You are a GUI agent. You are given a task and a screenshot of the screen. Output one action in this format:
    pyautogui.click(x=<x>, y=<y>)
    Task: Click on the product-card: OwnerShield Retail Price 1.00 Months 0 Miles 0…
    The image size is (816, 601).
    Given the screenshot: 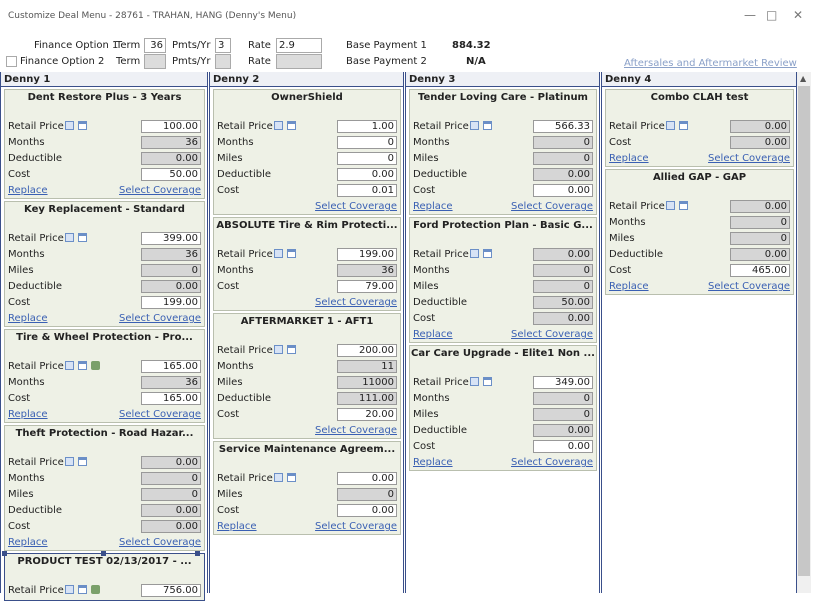 What is the action you would take?
    pyautogui.click(x=307, y=152)
    